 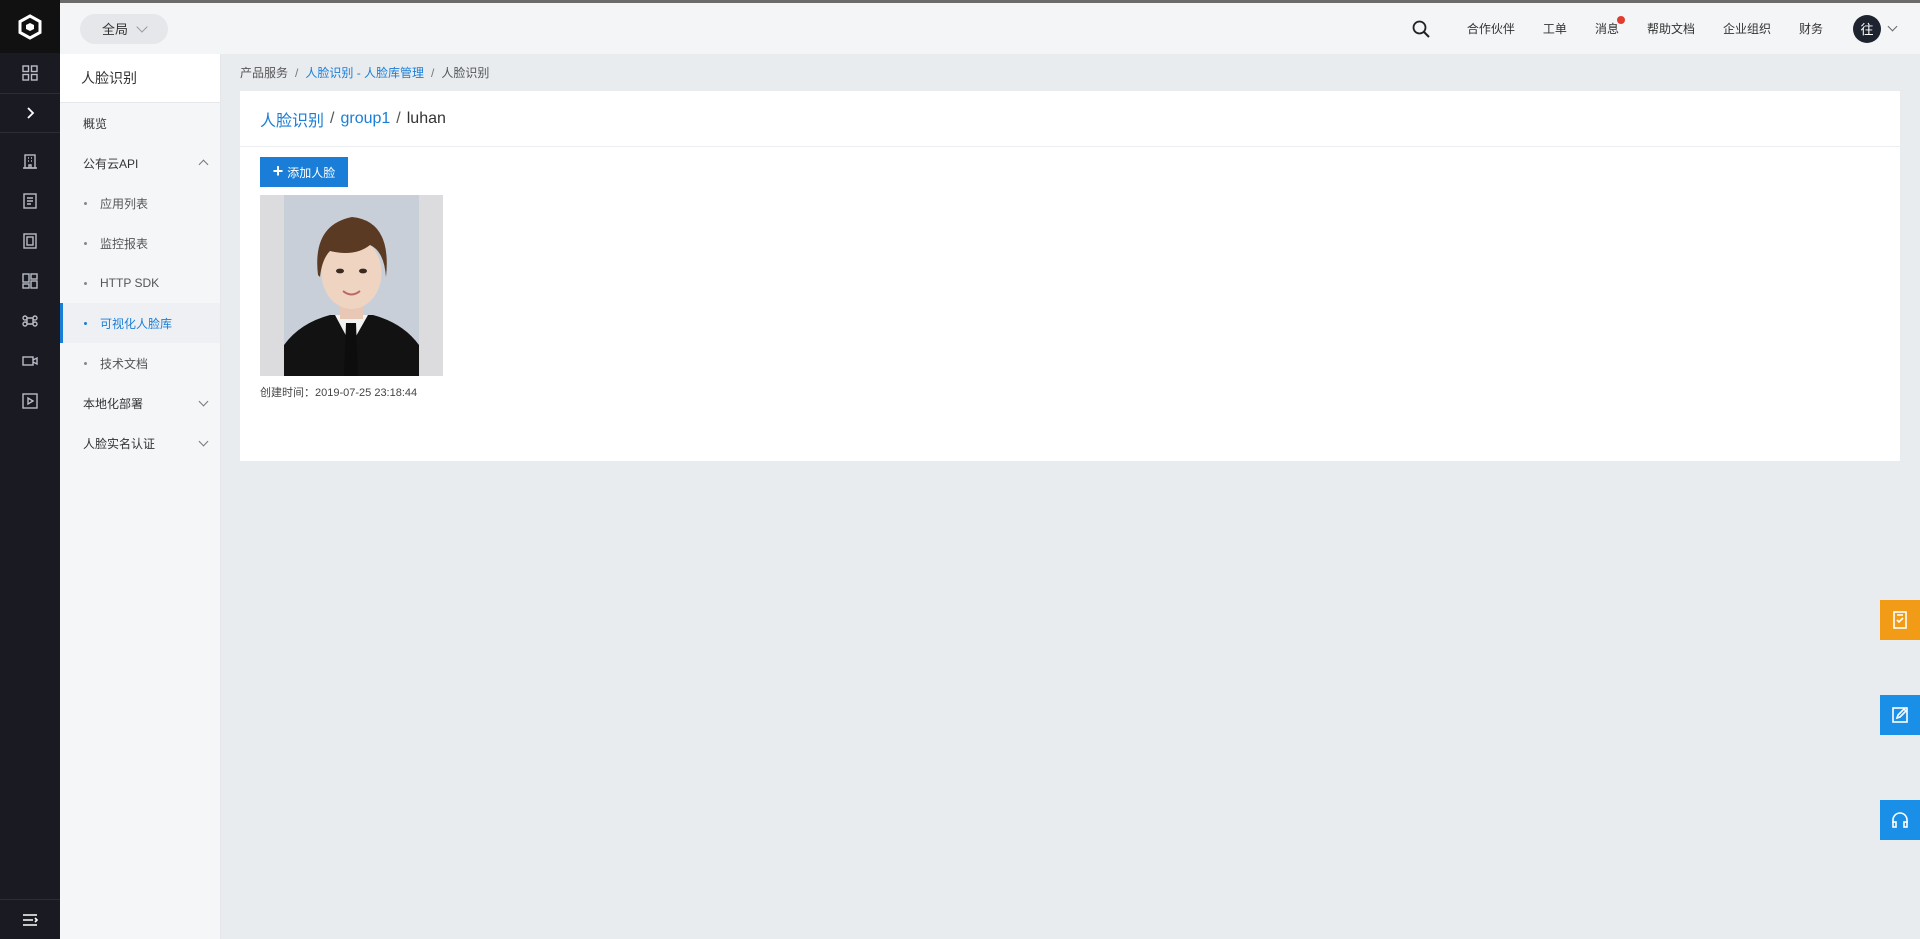 What do you see at coordinates (136, 323) in the screenshot?
I see `sidebar-item-label: 可视化人脸库` at bounding box center [136, 323].